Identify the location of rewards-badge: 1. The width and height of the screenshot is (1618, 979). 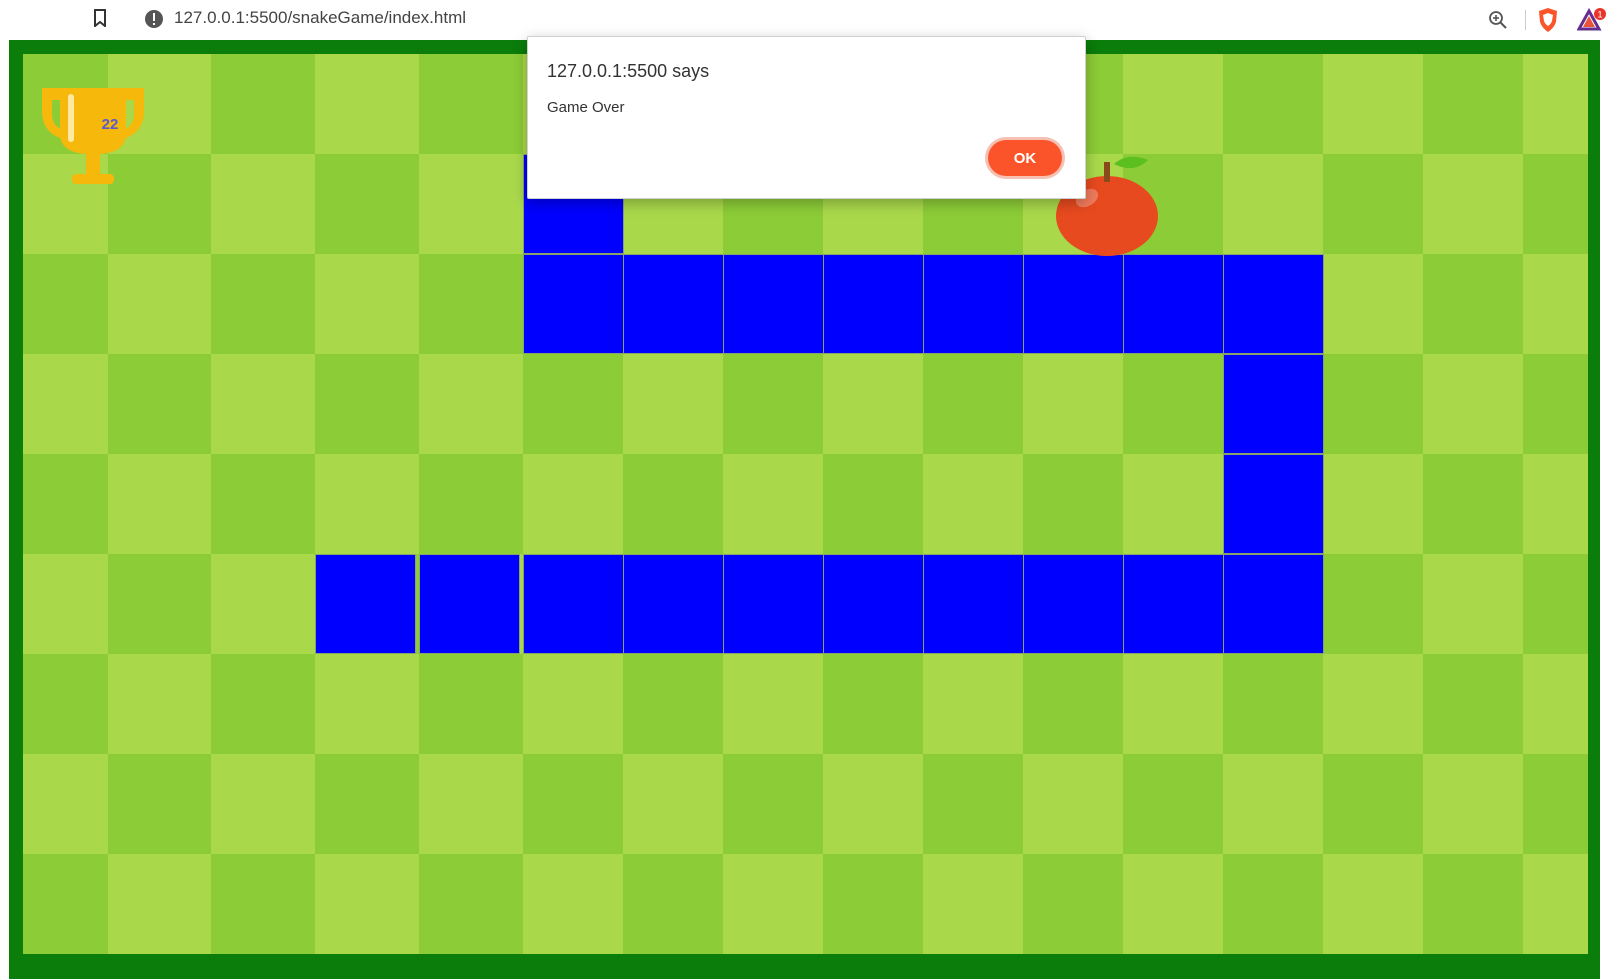
(1599, 15).